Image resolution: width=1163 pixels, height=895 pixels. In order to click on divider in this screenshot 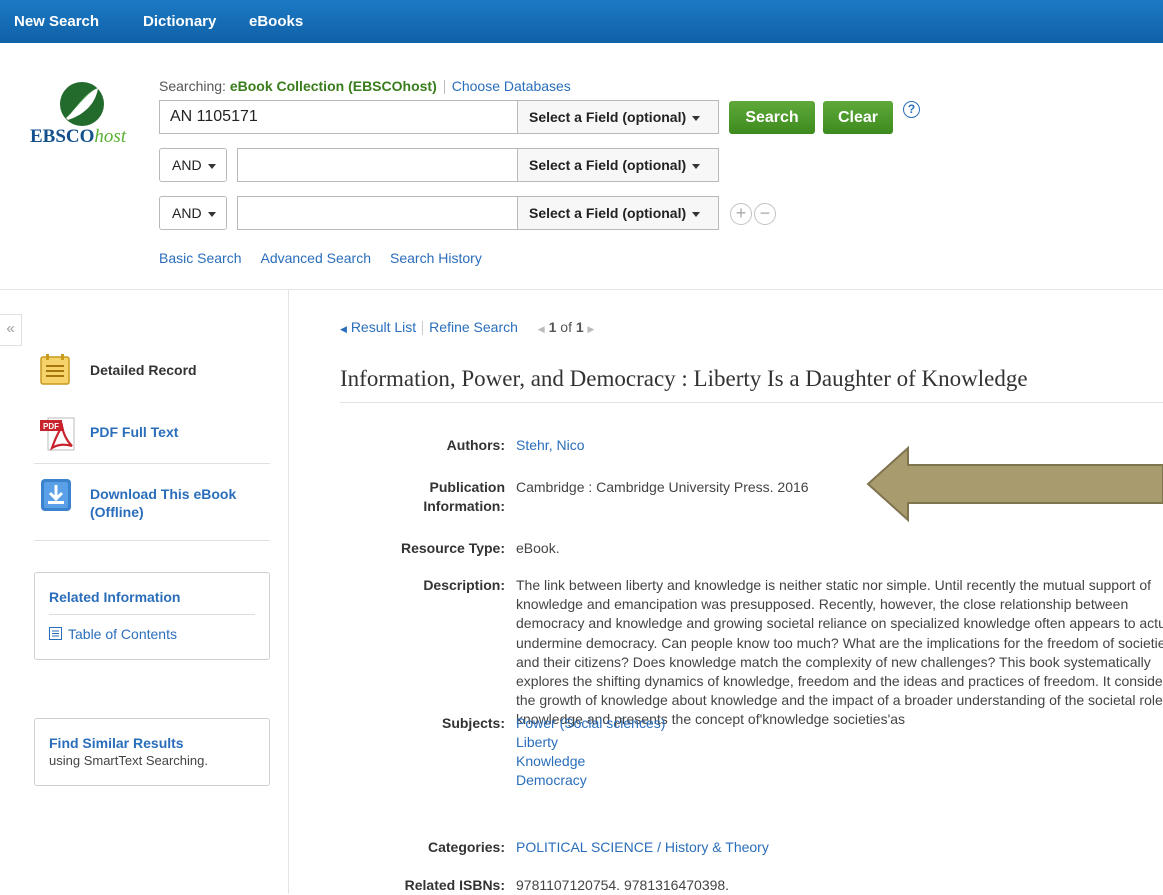, I will do `click(581, 289)`.